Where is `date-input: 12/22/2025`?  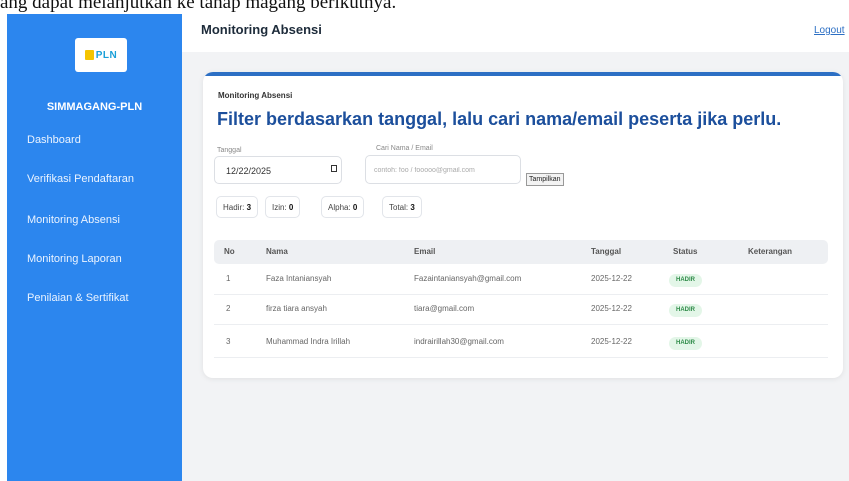 date-input: 12/22/2025 is located at coordinates (278, 170).